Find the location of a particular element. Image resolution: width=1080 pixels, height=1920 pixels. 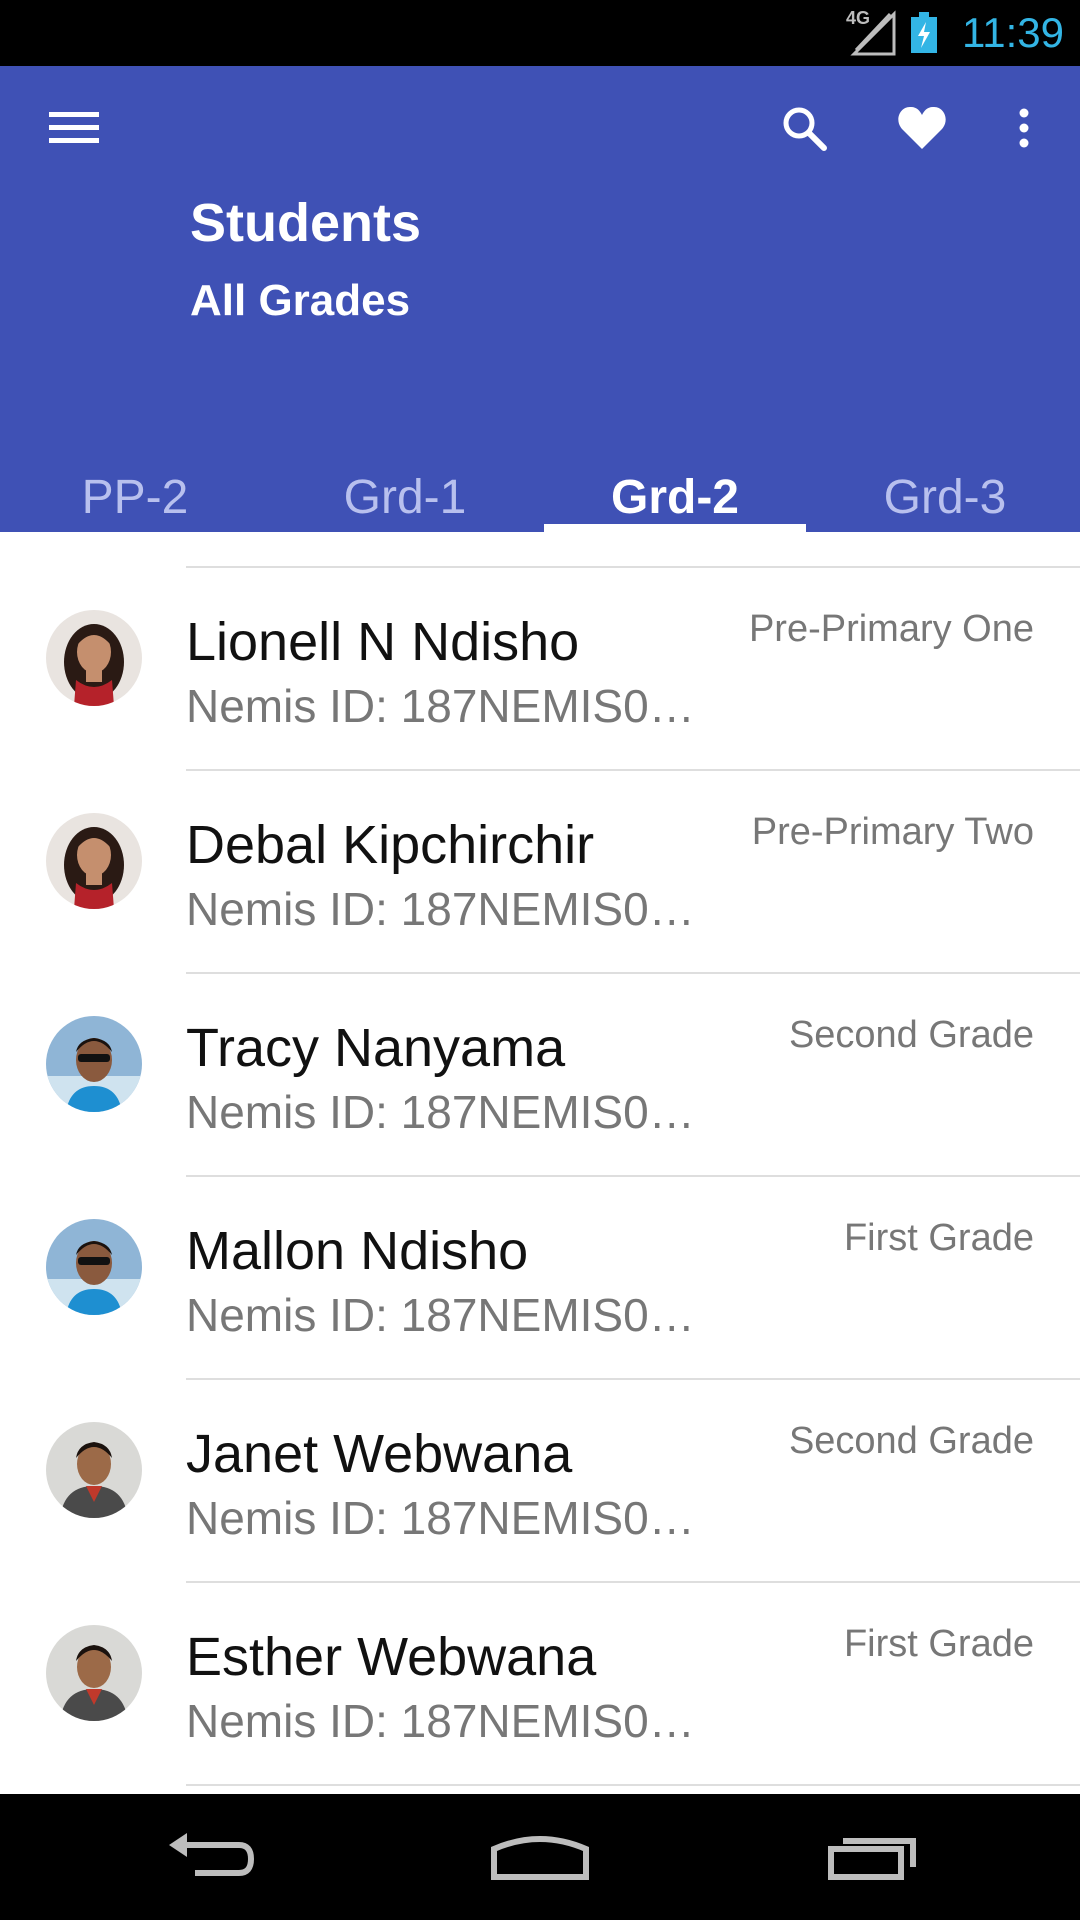

student-nemis-id: Nemis ID: 187NEMIS0080 is located at coordinates (446, 1518).